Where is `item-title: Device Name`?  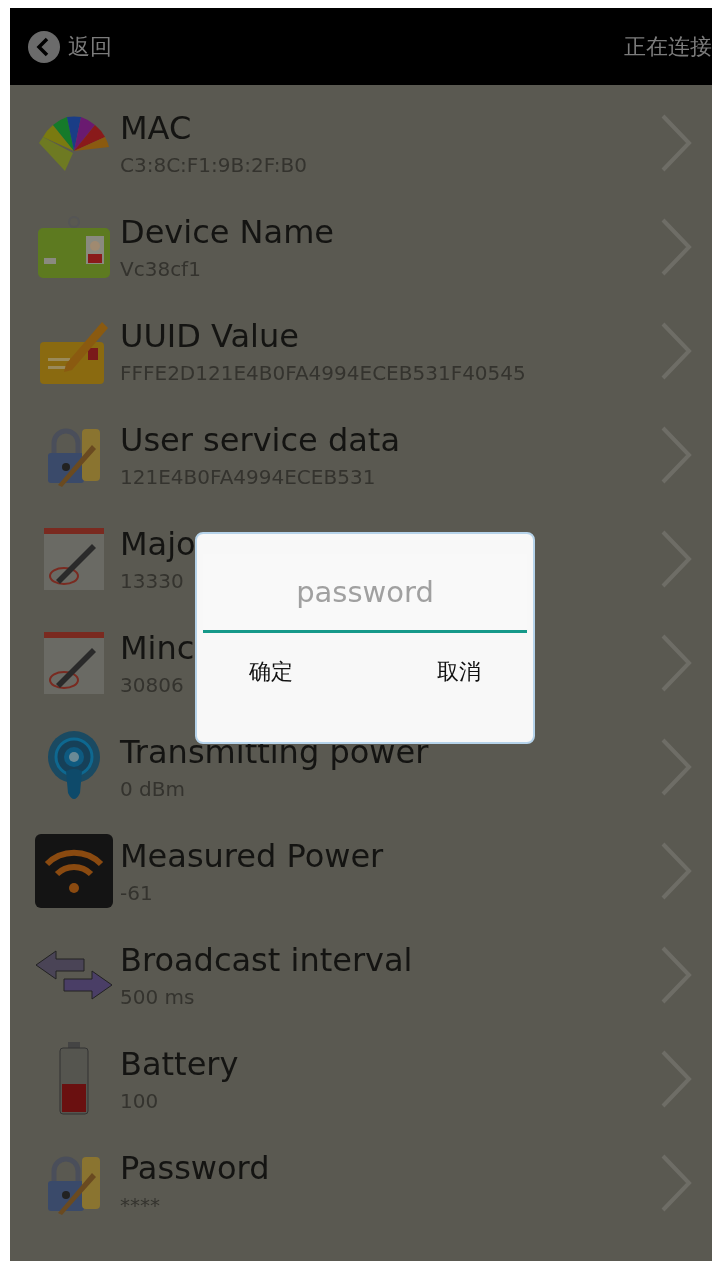 item-title: Device Name is located at coordinates (227, 232).